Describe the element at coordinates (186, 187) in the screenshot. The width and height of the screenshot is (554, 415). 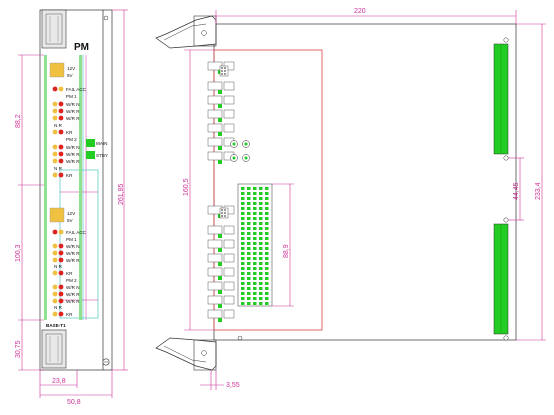
I see `dim-pcb-height: 160,5` at that location.